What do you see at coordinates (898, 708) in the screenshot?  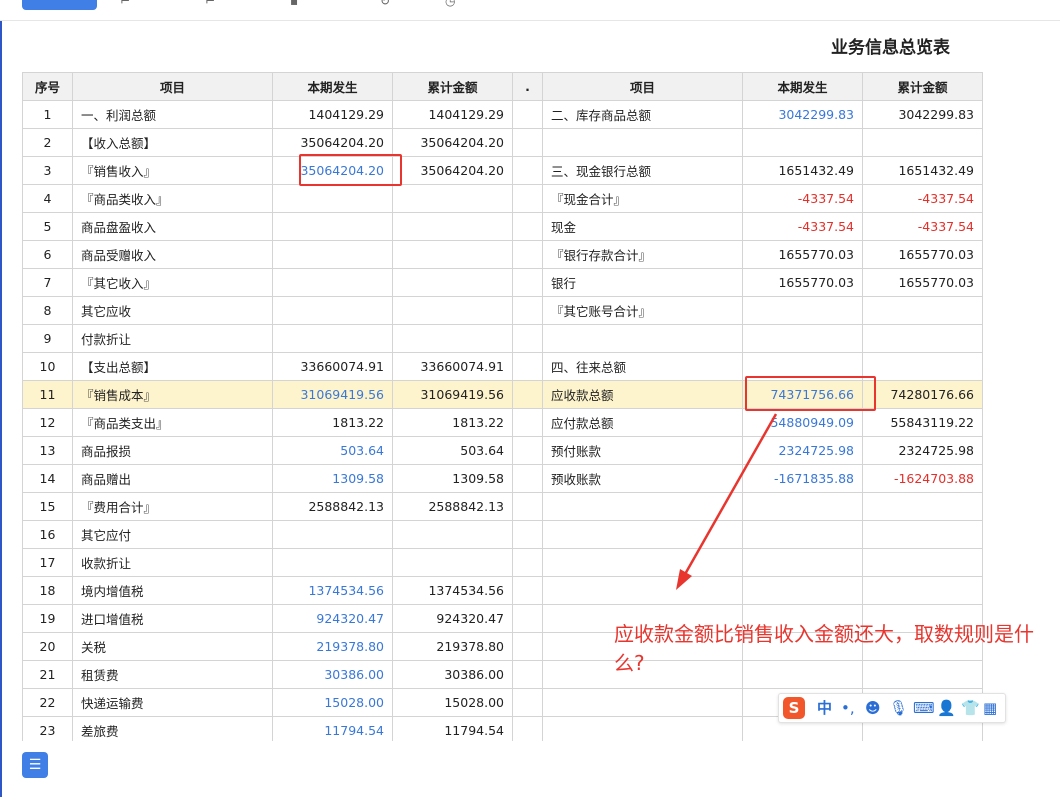 I see `microphone-icon: 🎙` at bounding box center [898, 708].